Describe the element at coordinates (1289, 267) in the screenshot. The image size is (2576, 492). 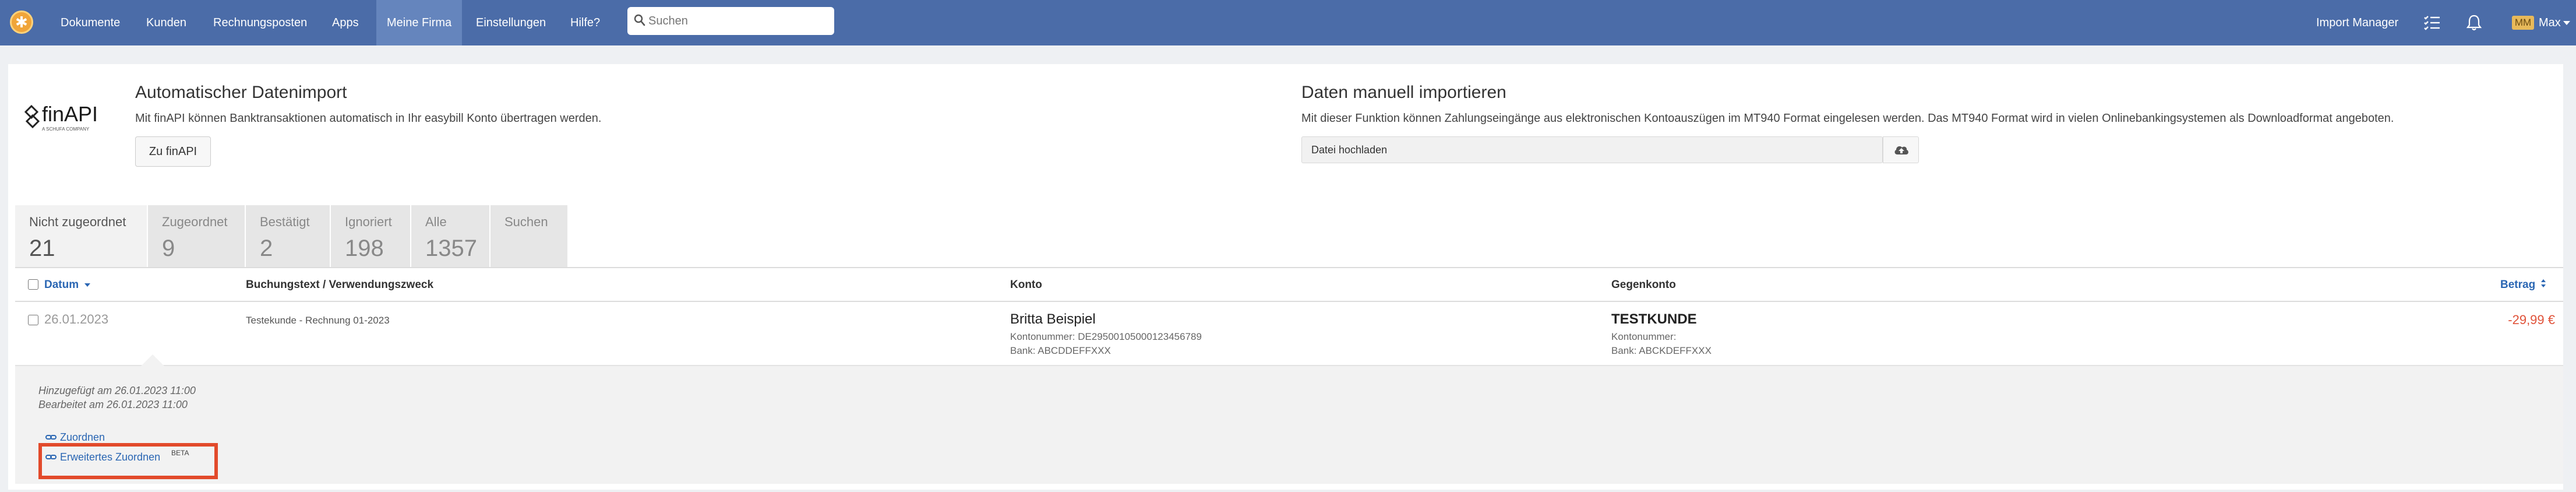
I see `table-top-border` at that location.